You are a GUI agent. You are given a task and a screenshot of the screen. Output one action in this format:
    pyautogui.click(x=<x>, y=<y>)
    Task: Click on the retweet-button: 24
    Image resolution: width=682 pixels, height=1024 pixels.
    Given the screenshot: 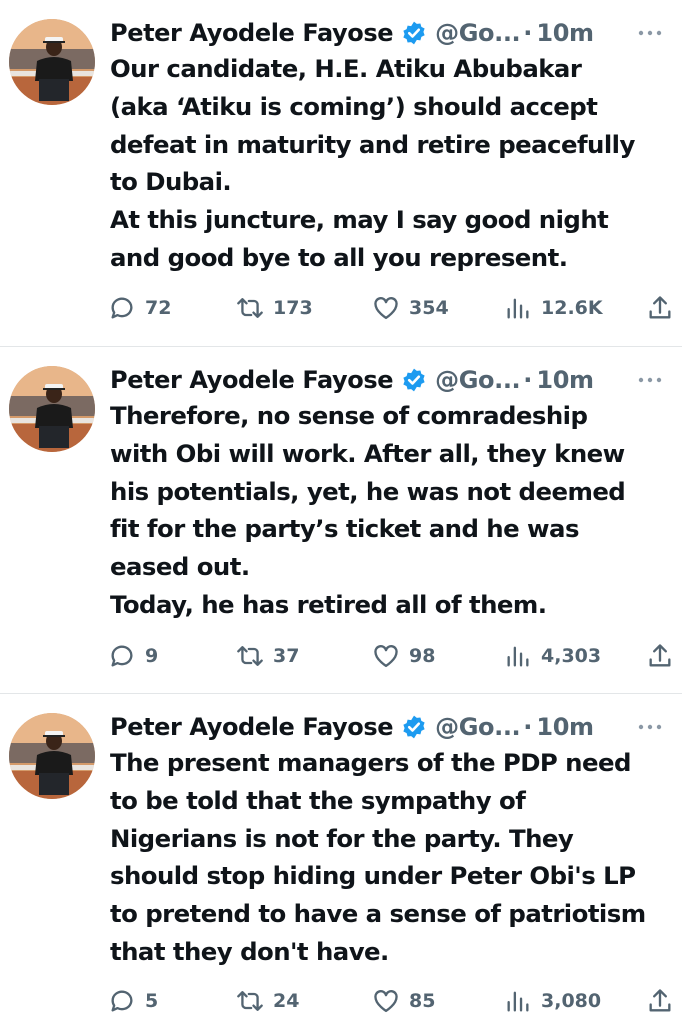 What is the action you would take?
    pyautogui.click(x=267, y=1001)
    